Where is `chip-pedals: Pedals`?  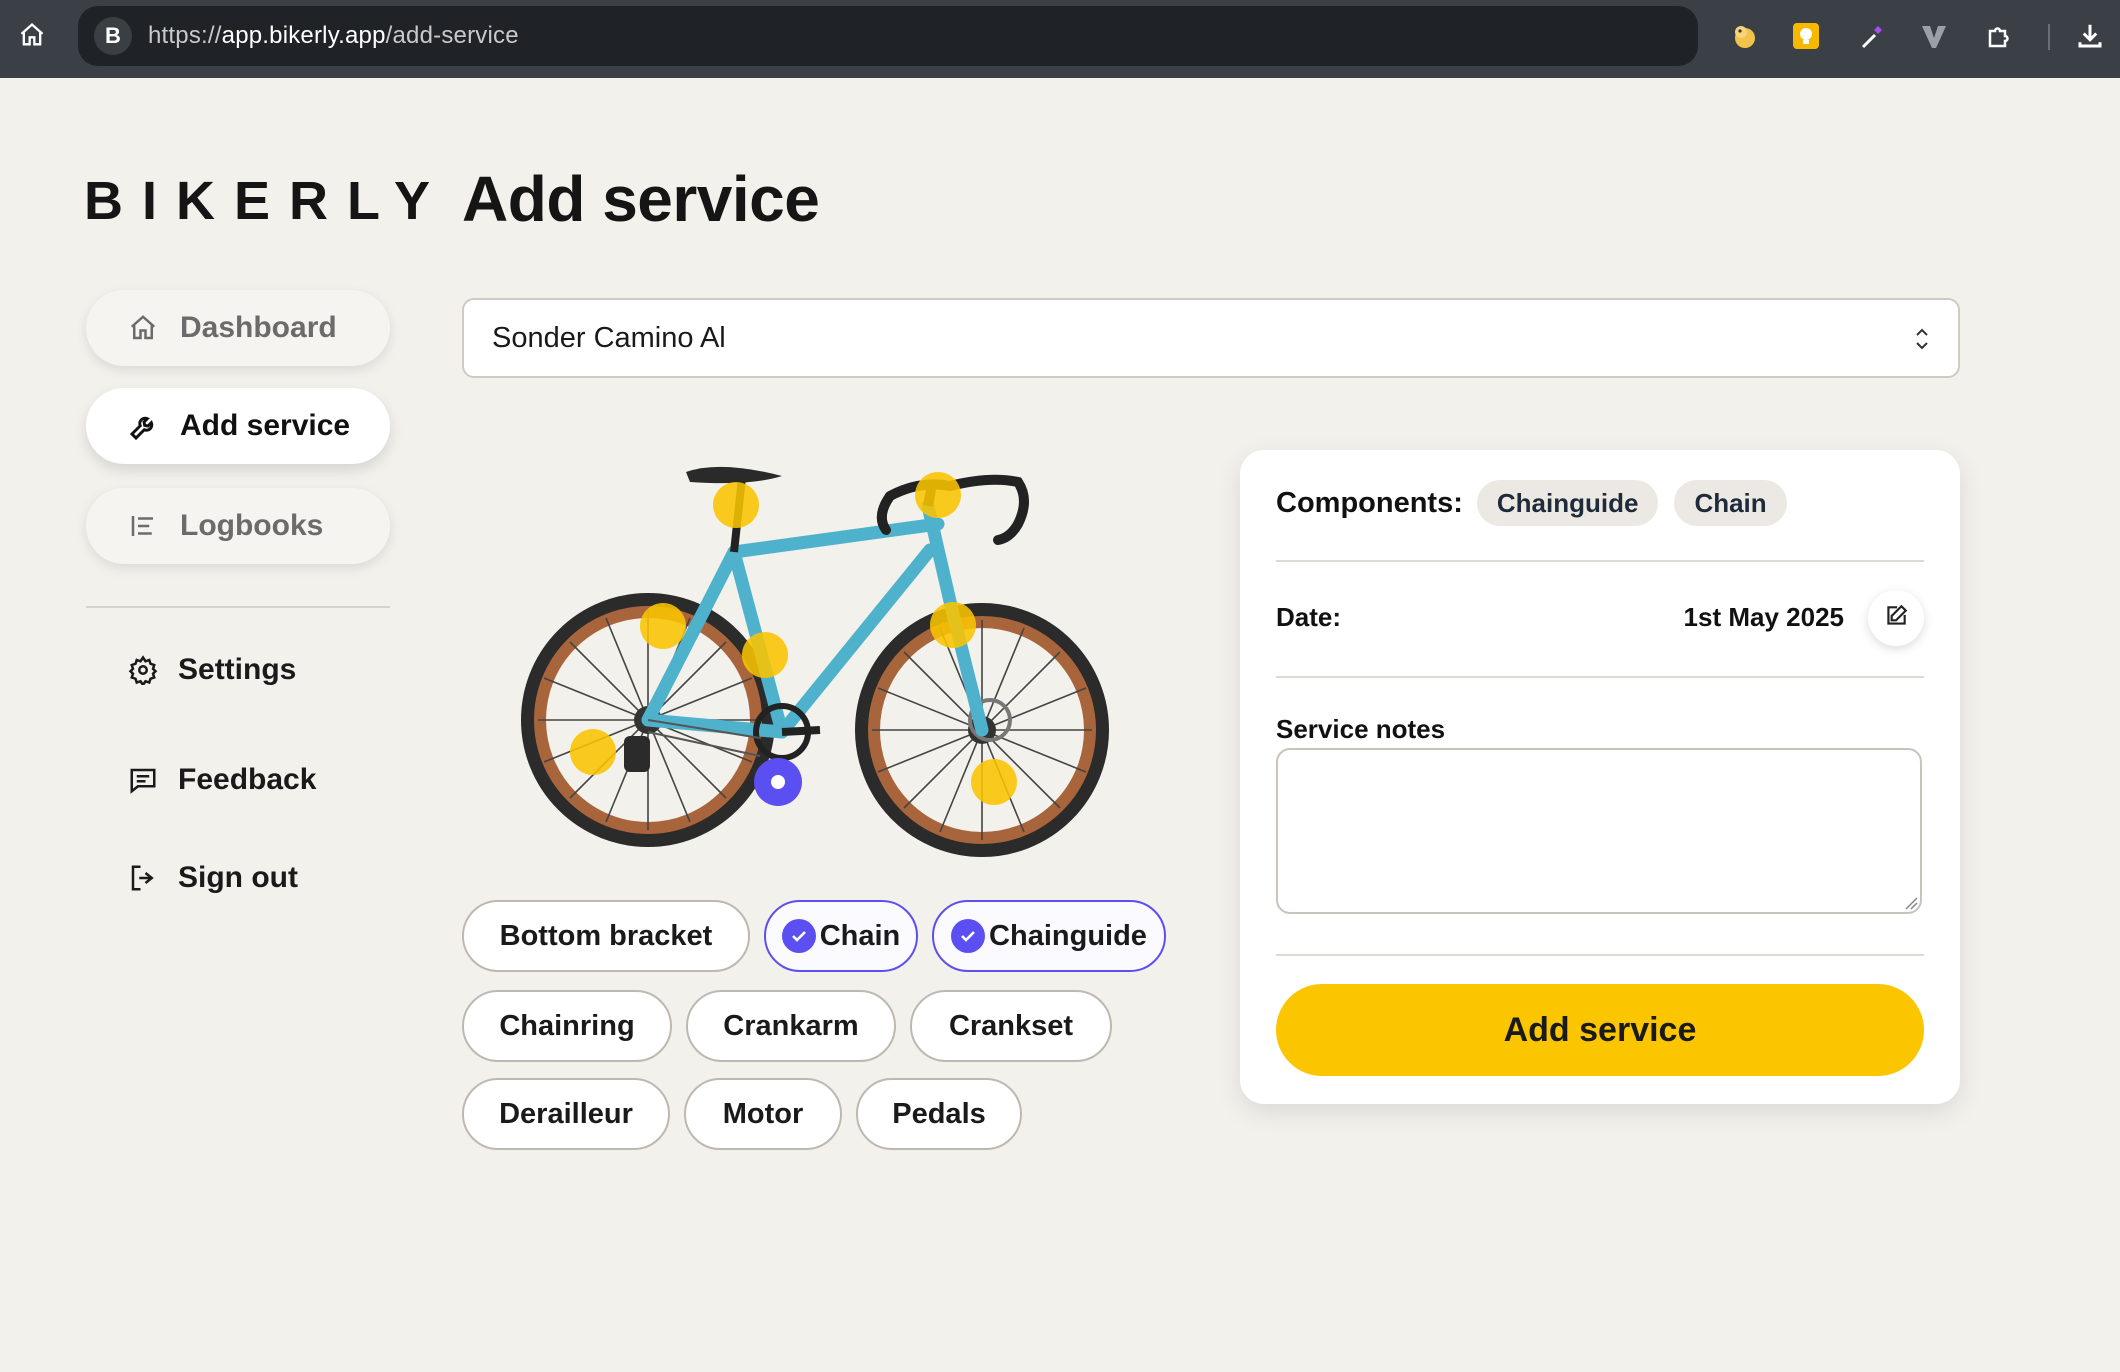
chip-pedals: Pedals is located at coordinates (939, 1114).